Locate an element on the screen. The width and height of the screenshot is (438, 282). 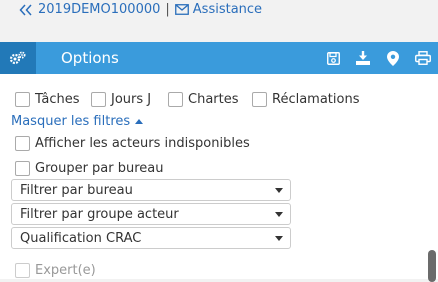
save-icon is located at coordinates (333, 58).